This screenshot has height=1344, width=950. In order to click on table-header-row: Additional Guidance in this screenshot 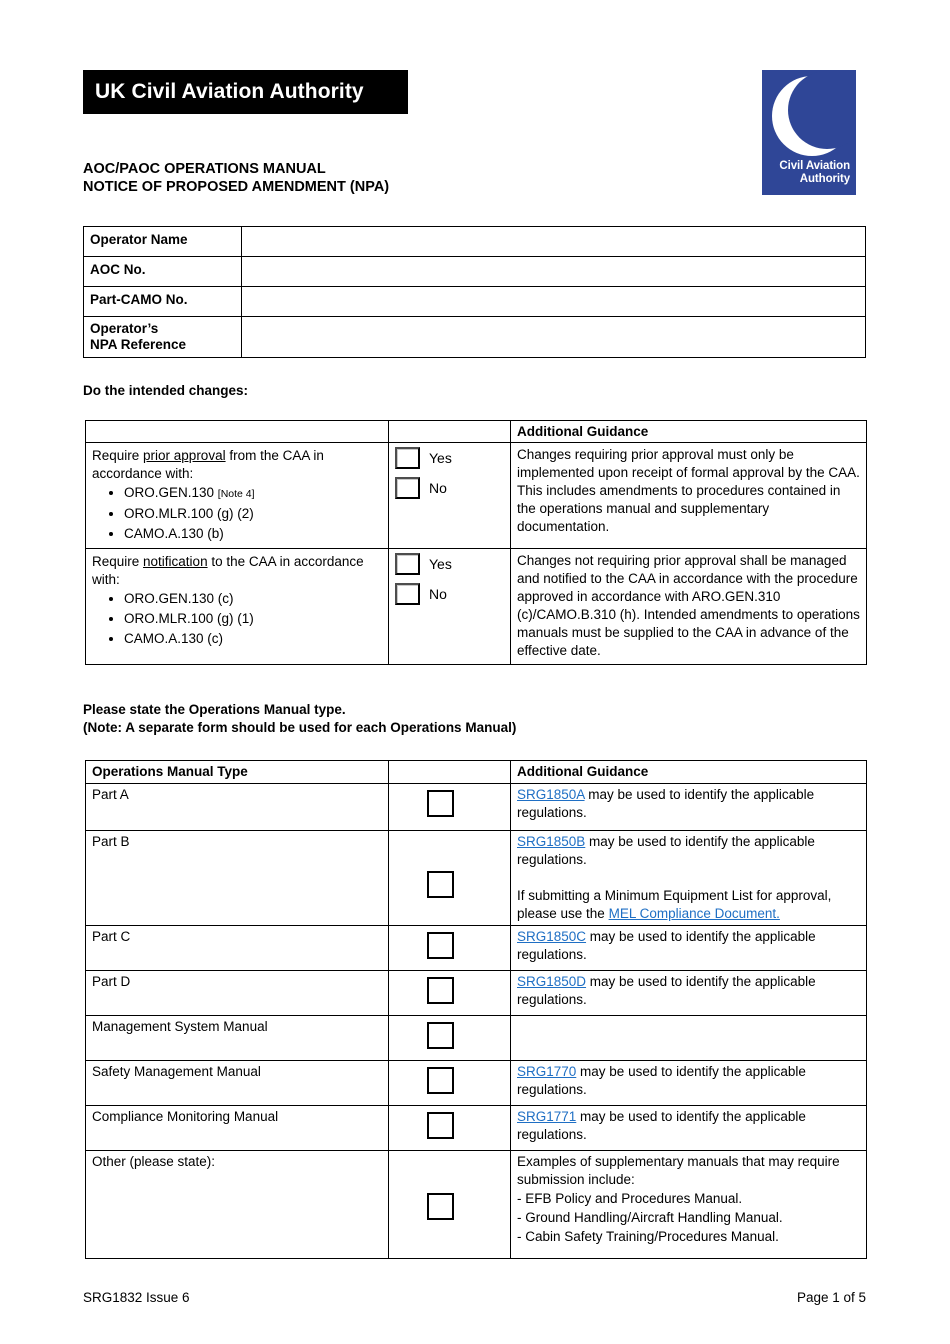, I will do `click(476, 431)`.